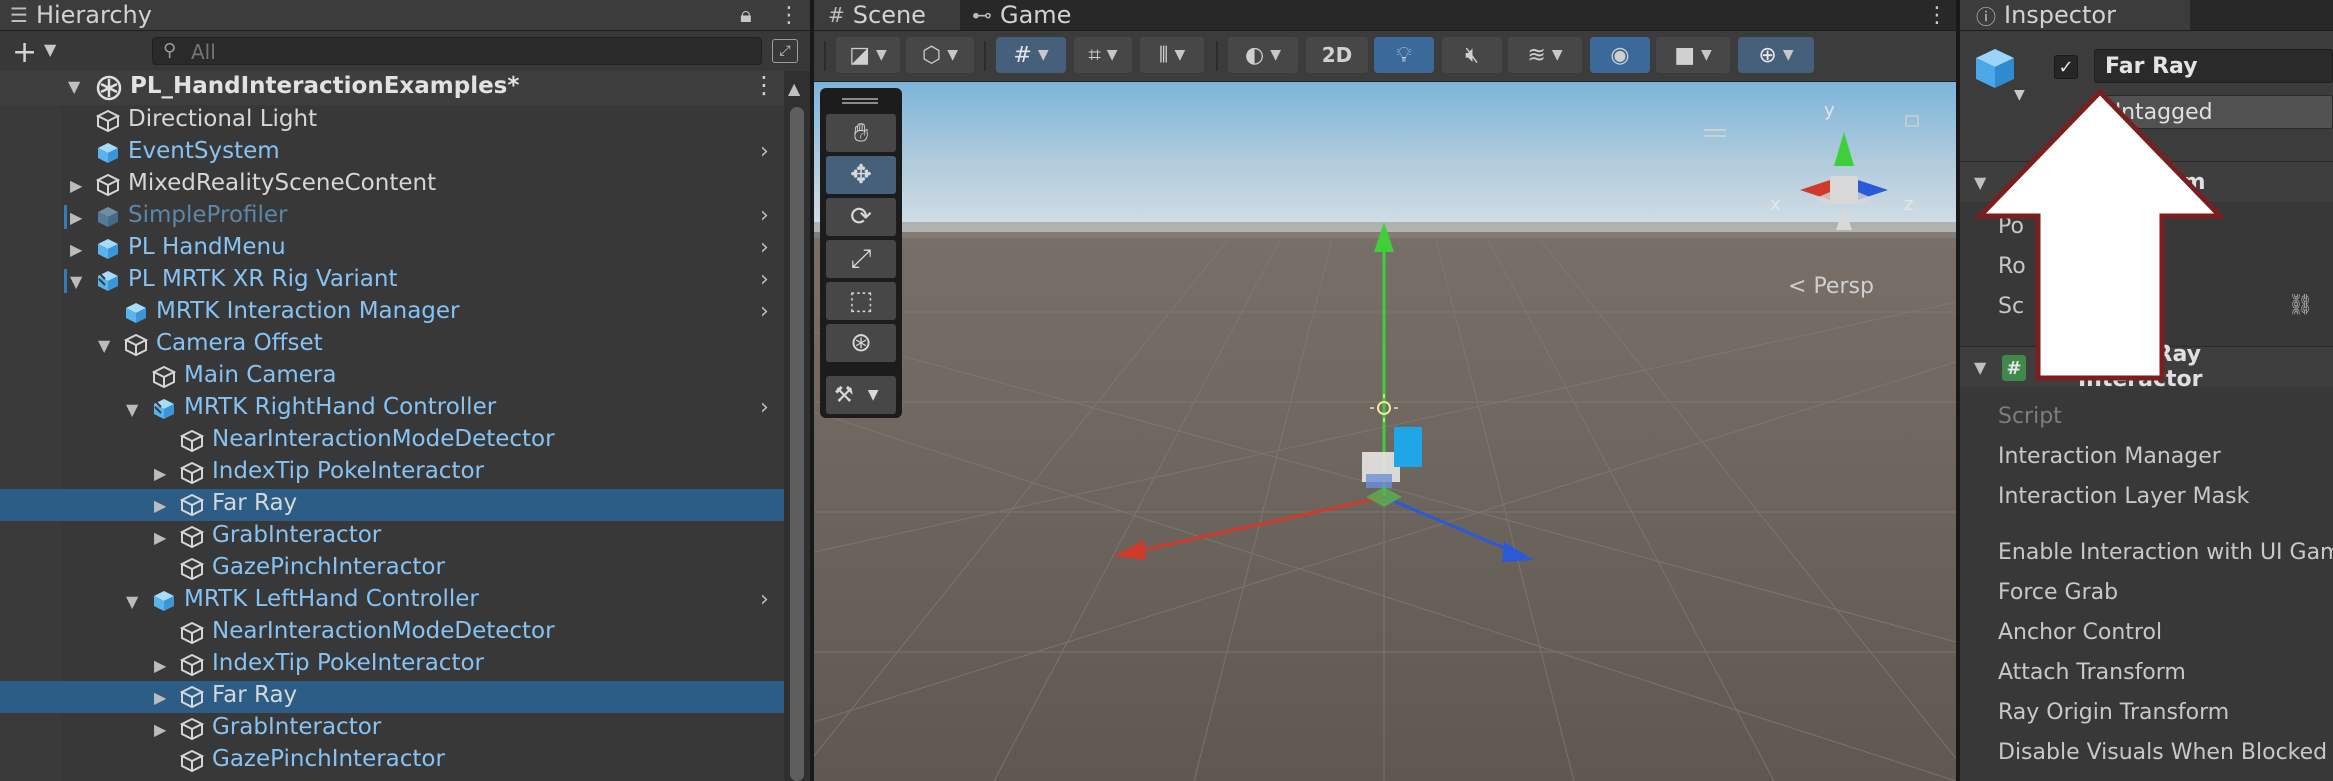 This screenshot has width=2333, height=781. What do you see at coordinates (797, 444) in the screenshot?
I see `scrollbar-thumb` at bounding box center [797, 444].